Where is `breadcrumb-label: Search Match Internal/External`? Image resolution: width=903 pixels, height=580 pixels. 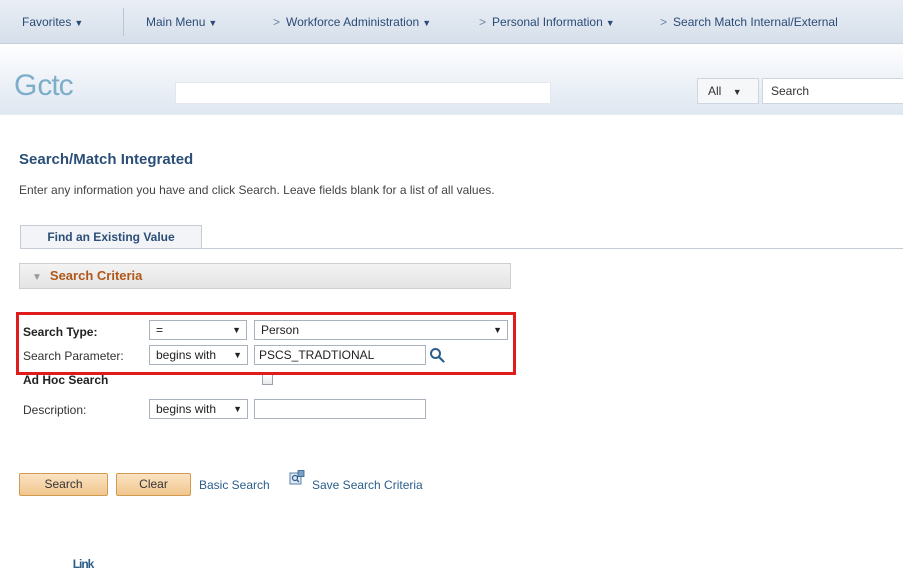 breadcrumb-label: Search Match Internal/External is located at coordinates (755, 22).